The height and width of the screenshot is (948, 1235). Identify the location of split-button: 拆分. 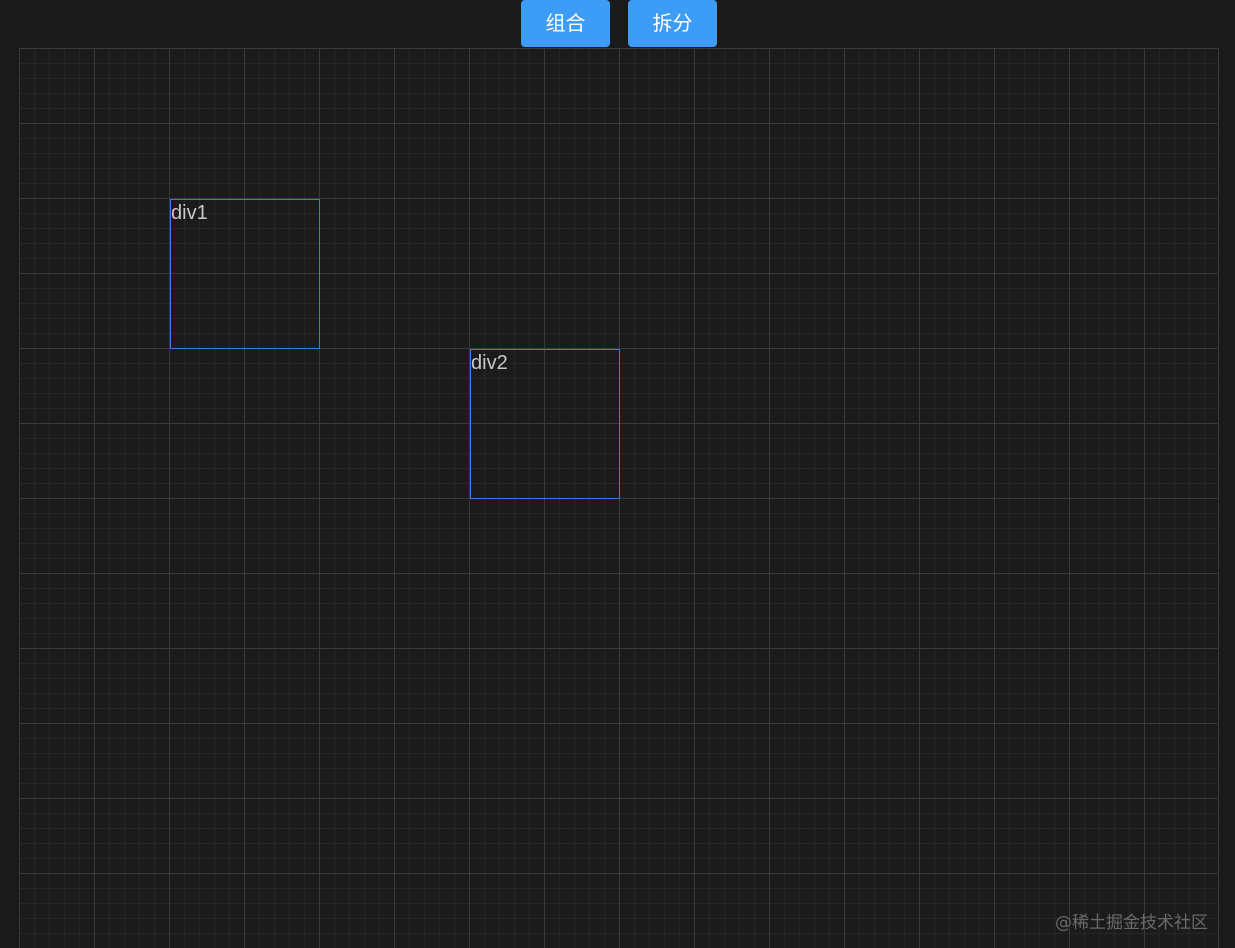
(672, 23).